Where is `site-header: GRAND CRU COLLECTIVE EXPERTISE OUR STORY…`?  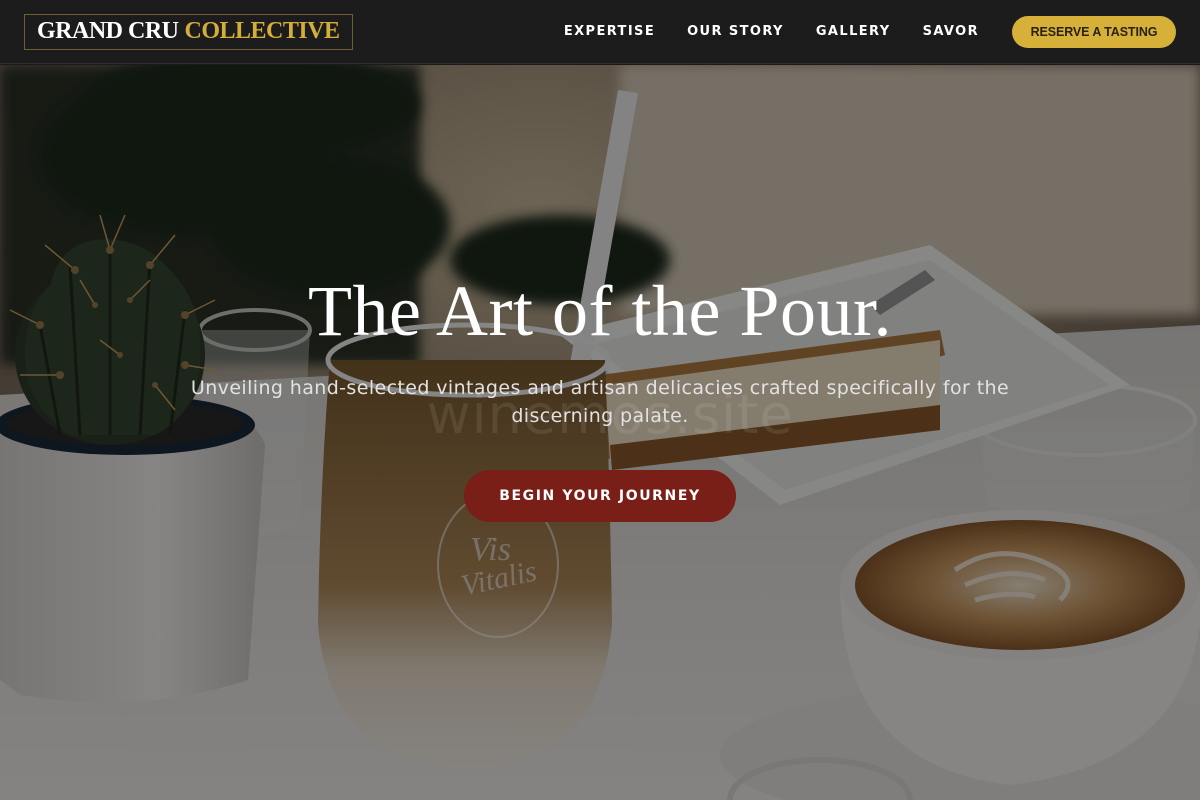 site-header: GRAND CRU COLLECTIVE EXPERTISE OUR STORY… is located at coordinates (600, 32).